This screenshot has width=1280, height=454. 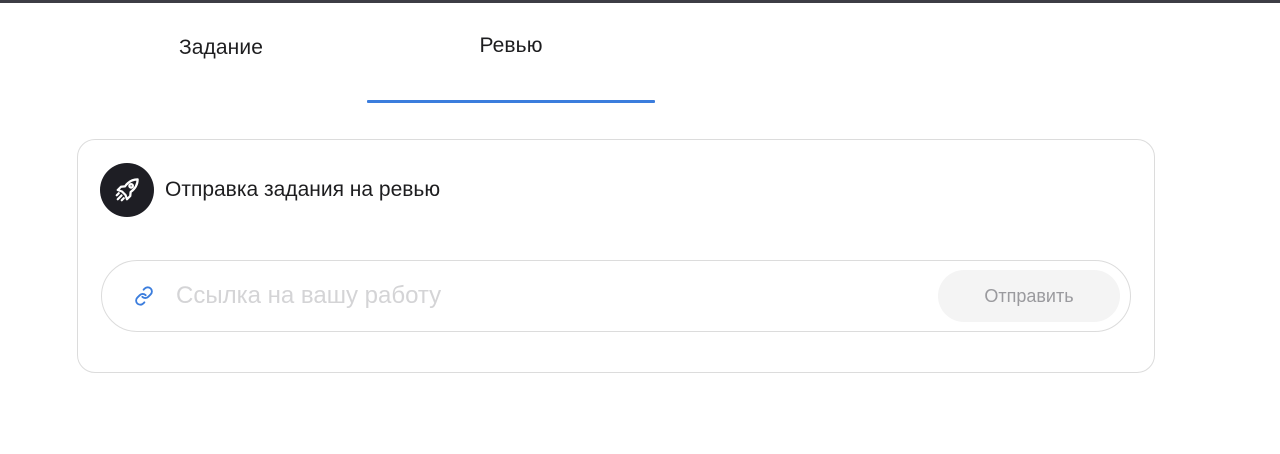 I want to click on link-field: Отправить, so click(x=616, y=296).